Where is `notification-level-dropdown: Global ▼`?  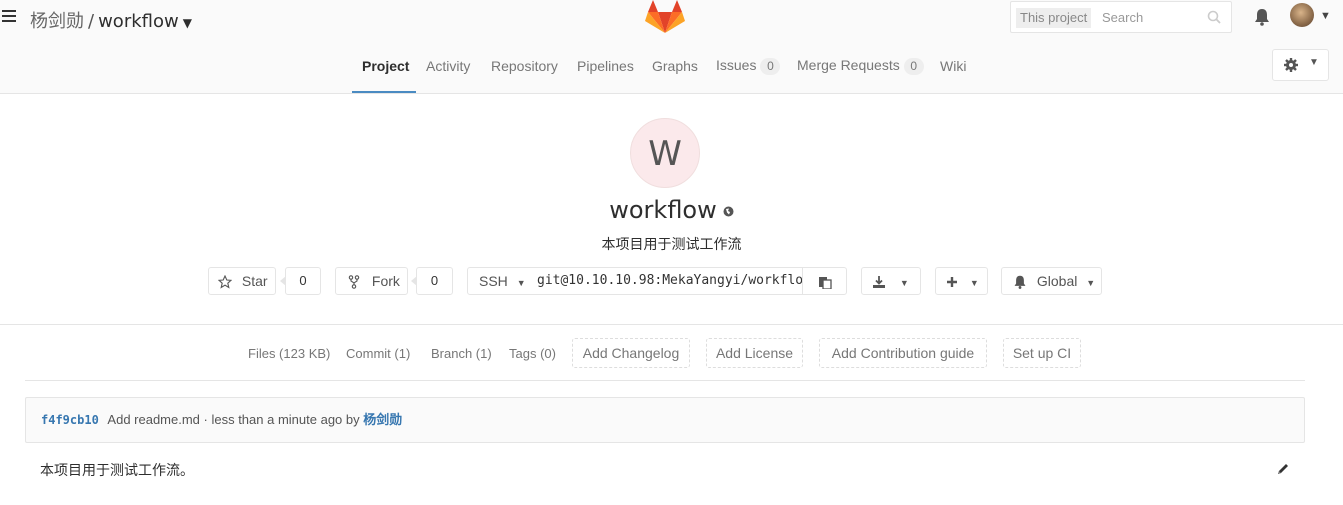
notification-level-dropdown: Global ▼ is located at coordinates (1051, 281).